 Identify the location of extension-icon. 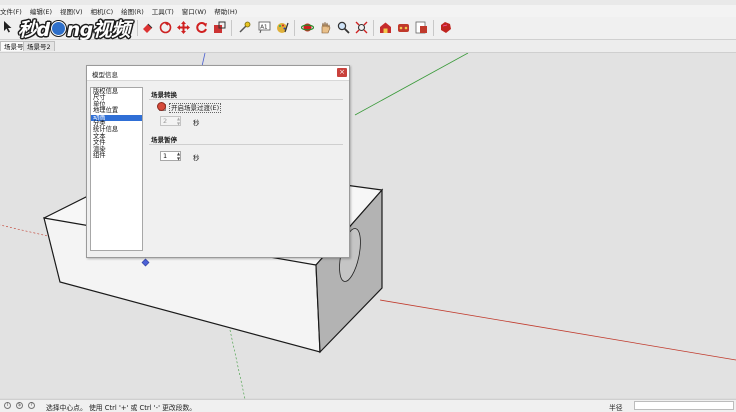
(403, 27).